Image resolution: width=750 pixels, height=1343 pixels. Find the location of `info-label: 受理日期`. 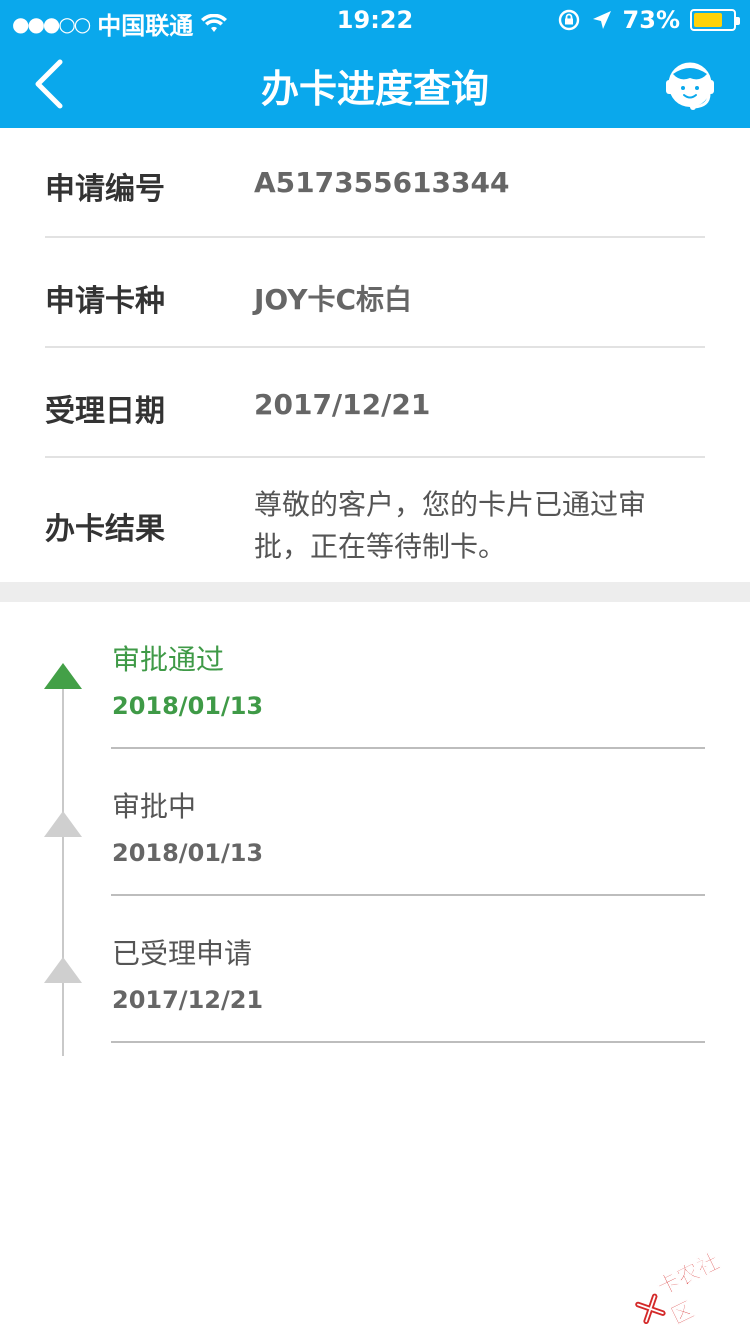

info-label: 受理日期 is located at coordinates (105, 408).